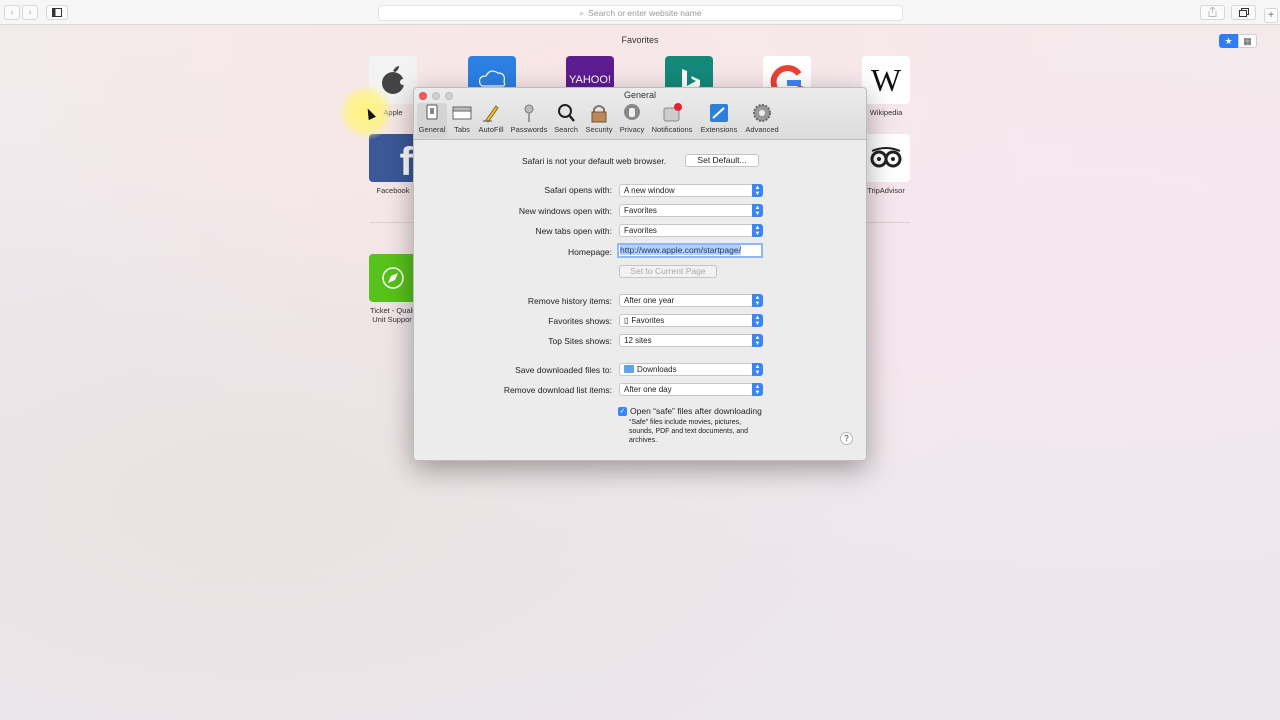 Image resolution: width=1280 pixels, height=720 pixels. I want to click on safe-note-line-1: “Safe” files include movies, pictures,, so click(685, 422).